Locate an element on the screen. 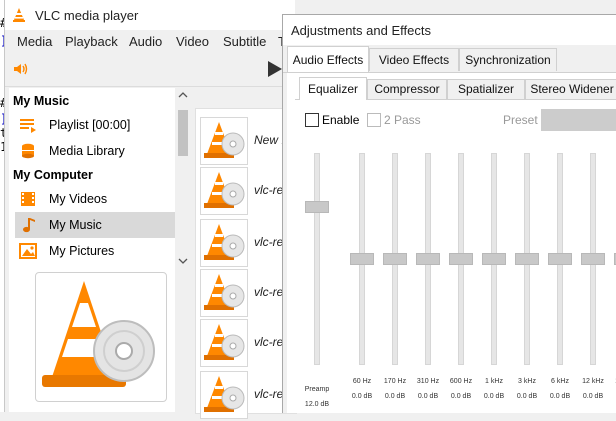 The height and width of the screenshot is (421, 616). enable-checkbox is located at coordinates (312, 120).